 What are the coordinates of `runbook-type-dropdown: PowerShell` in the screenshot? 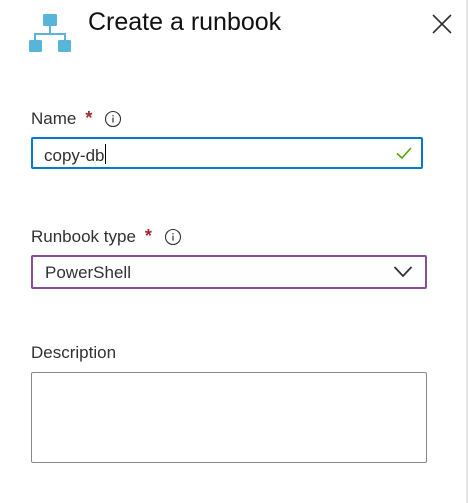 It's located at (229, 272).